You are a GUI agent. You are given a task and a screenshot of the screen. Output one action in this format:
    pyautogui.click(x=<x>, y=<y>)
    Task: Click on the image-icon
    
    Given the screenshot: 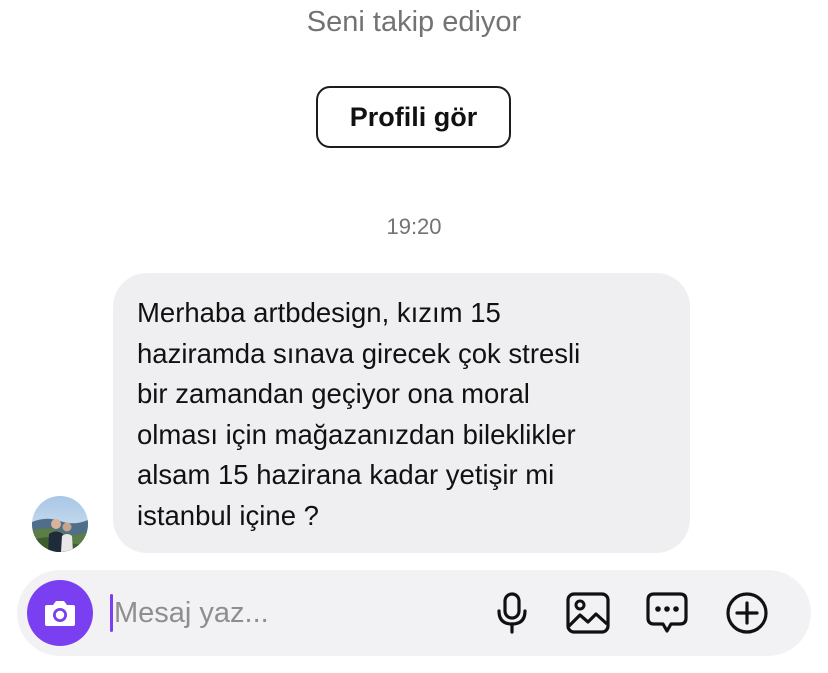 What is the action you would take?
    pyautogui.click(x=588, y=613)
    